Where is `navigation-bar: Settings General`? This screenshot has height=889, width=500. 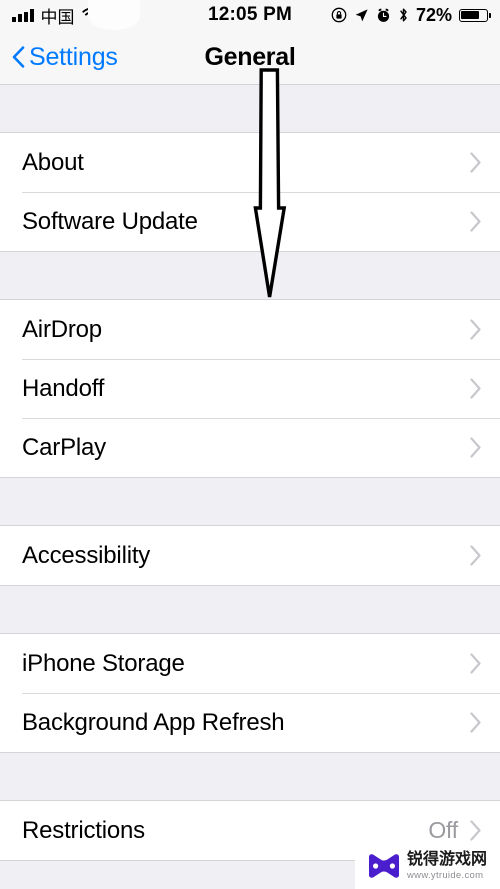
navigation-bar: Settings General is located at coordinates (250, 57).